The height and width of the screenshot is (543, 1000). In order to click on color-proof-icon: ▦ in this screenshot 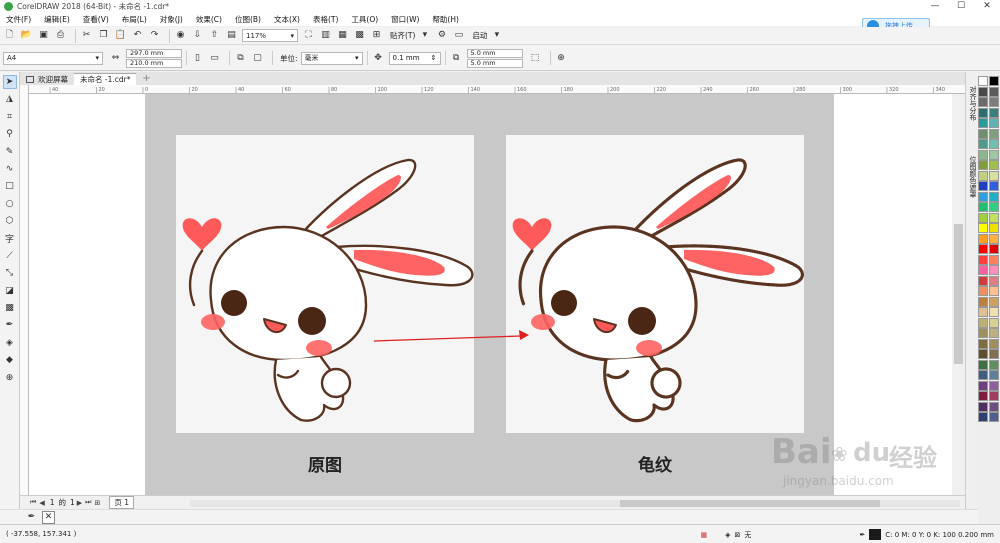, I will do `click(704, 535)`.